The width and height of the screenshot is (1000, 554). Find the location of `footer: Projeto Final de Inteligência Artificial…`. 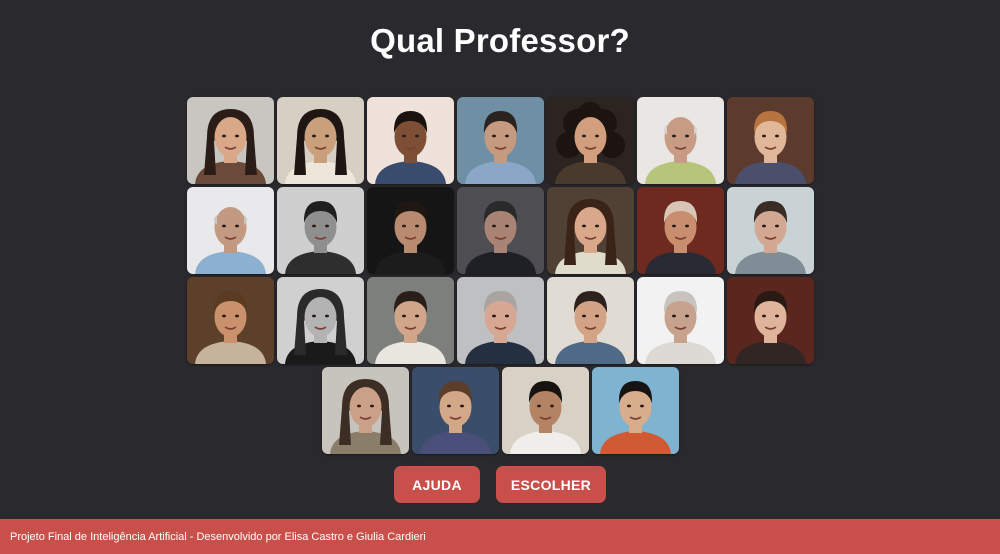

footer: Projeto Final de Inteligência Artificial… is located at coordinates (500, 536).